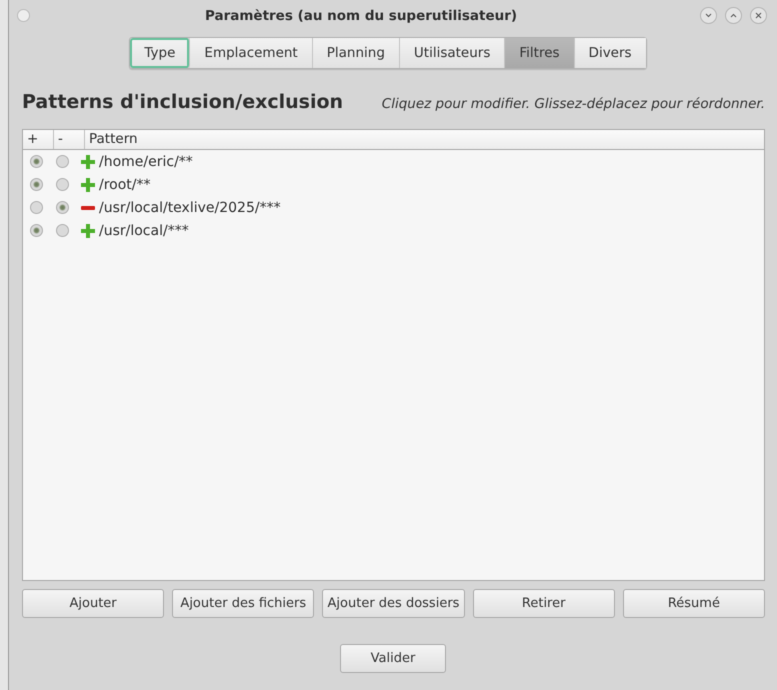 This screenshot has height=690, width=777. What do you see at coordinates (160, 53) in the screenshot?
I see `tab: Type` at bounding box center [160, 53].